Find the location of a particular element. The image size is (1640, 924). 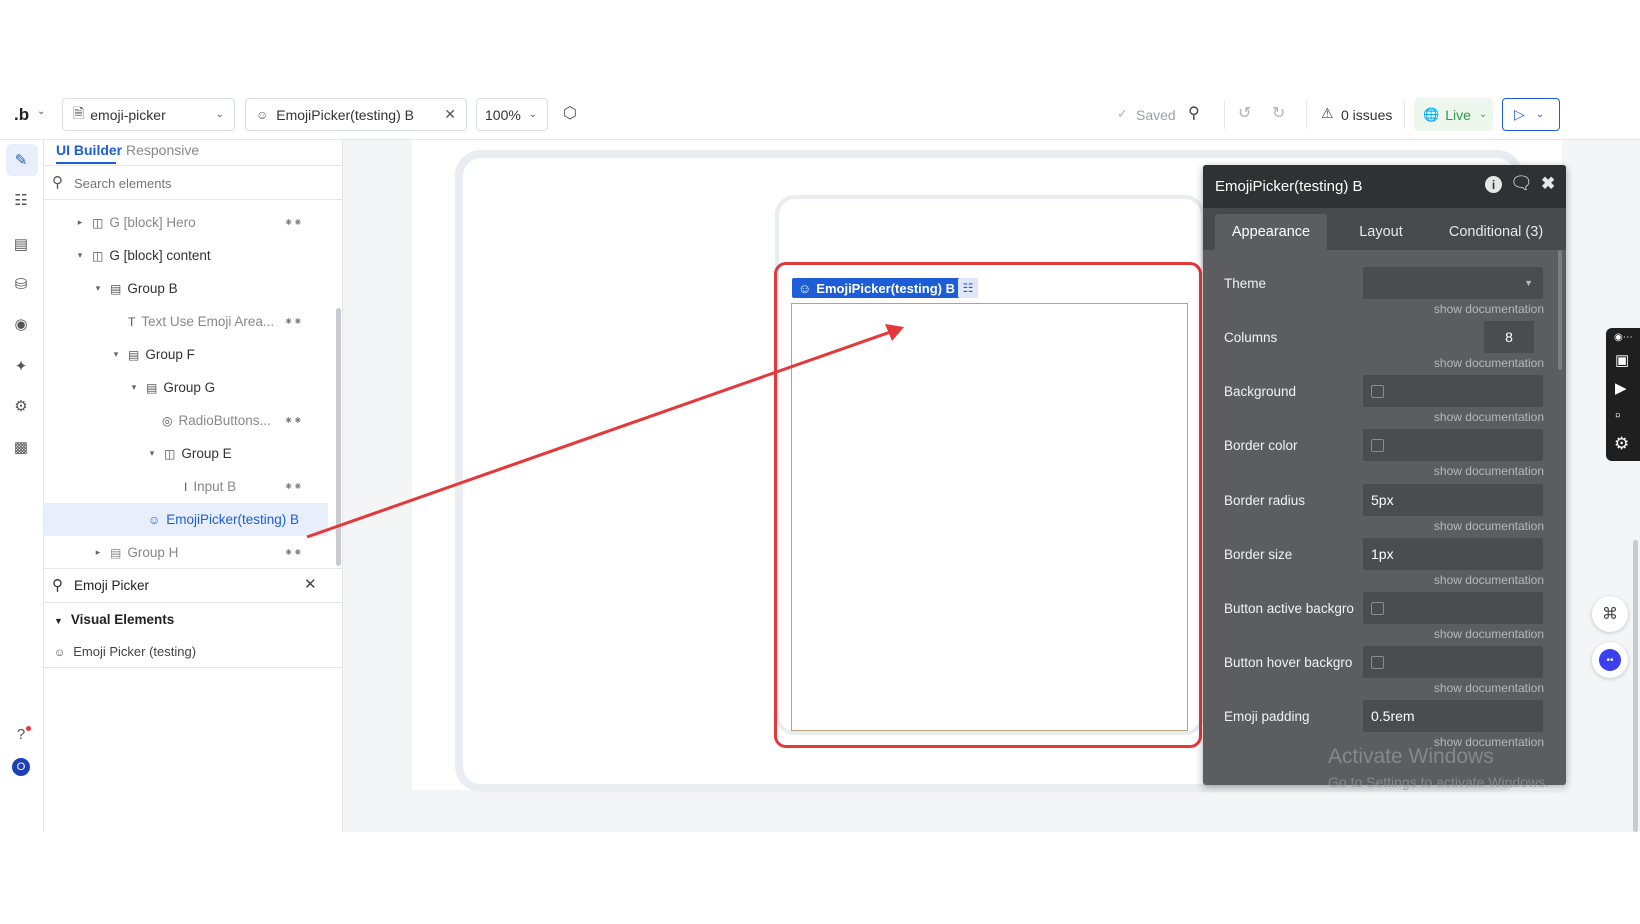

border-color-picker is located at coordinates (1453, 445).